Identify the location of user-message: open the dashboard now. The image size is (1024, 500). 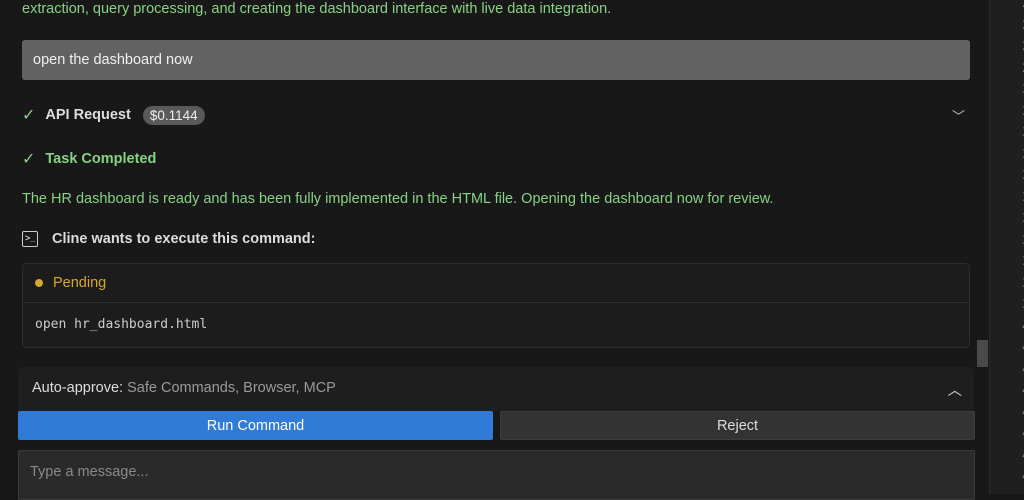
(496, 60).